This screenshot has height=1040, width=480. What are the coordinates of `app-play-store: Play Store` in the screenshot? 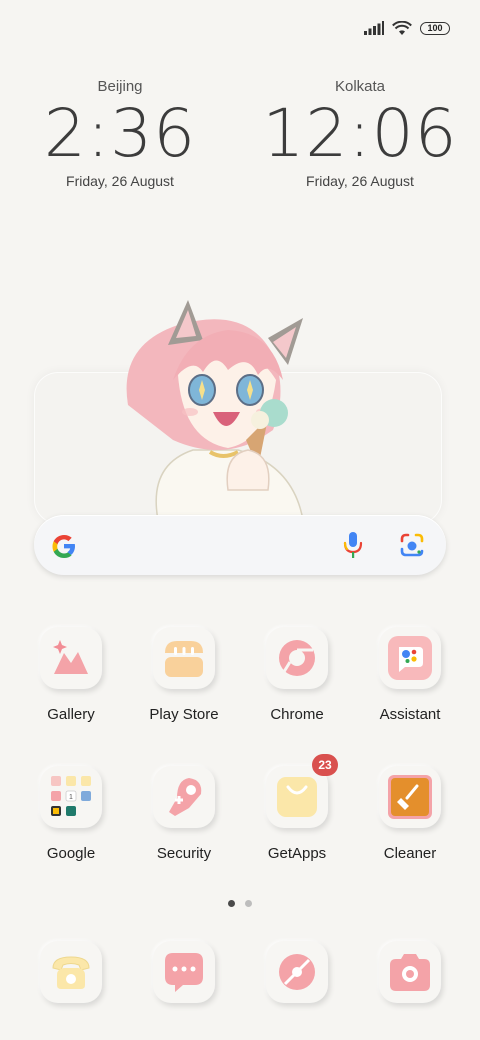 It's located at (184, 675).